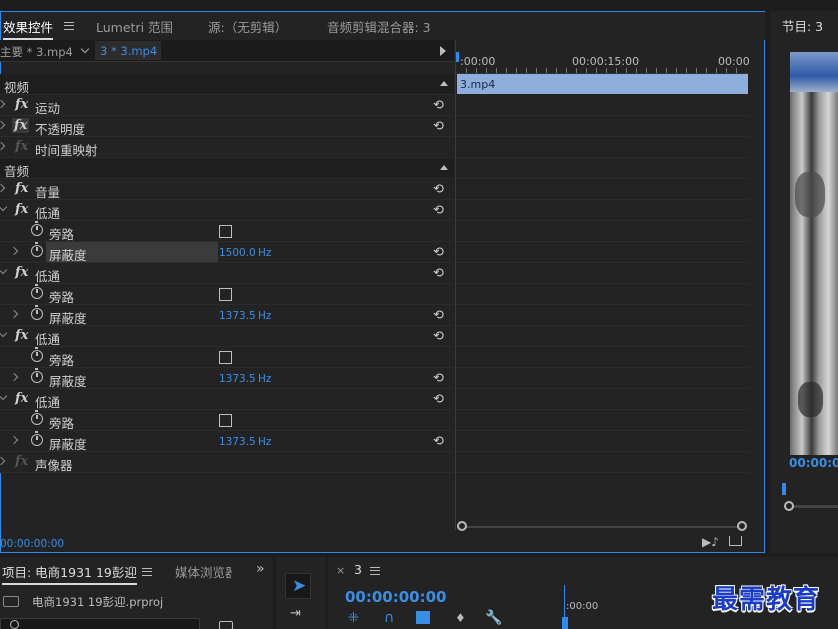 This screenshot has height=629, width=838. I want to click on search-input, so click(100, 623).